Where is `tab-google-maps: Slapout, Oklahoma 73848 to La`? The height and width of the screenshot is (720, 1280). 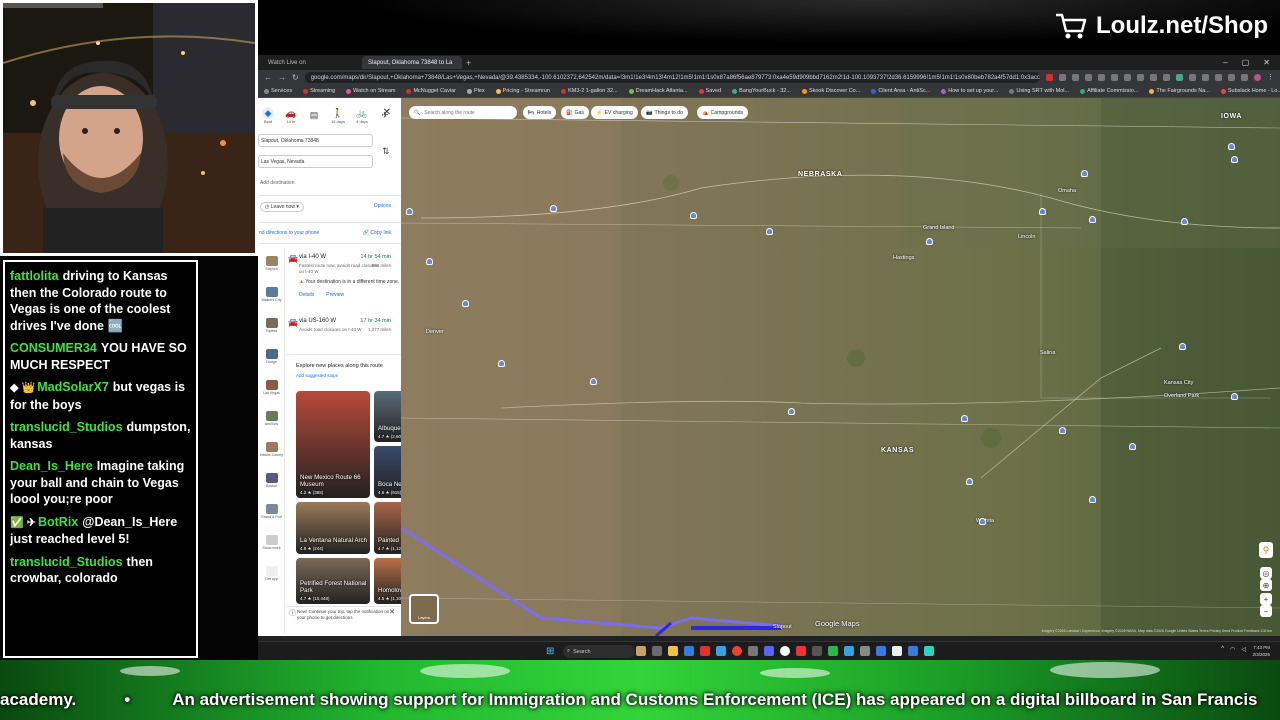
tab-google-maps: Slapout, Oklahoma 73848 to La is located at coordinates (412, 62).